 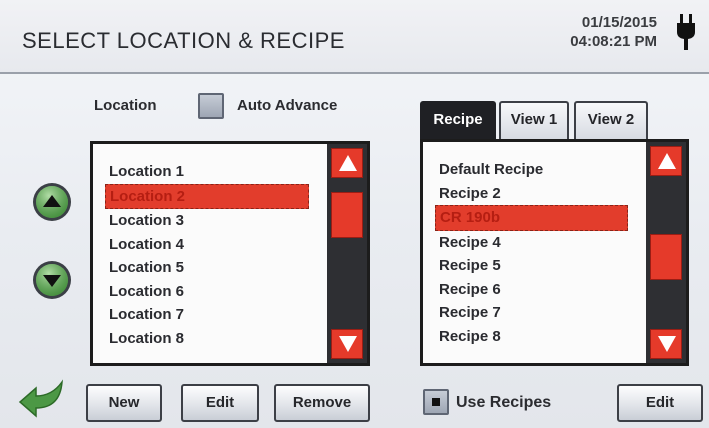 I want to click on tab-view-1: View 1, so click(x=534, y=120).